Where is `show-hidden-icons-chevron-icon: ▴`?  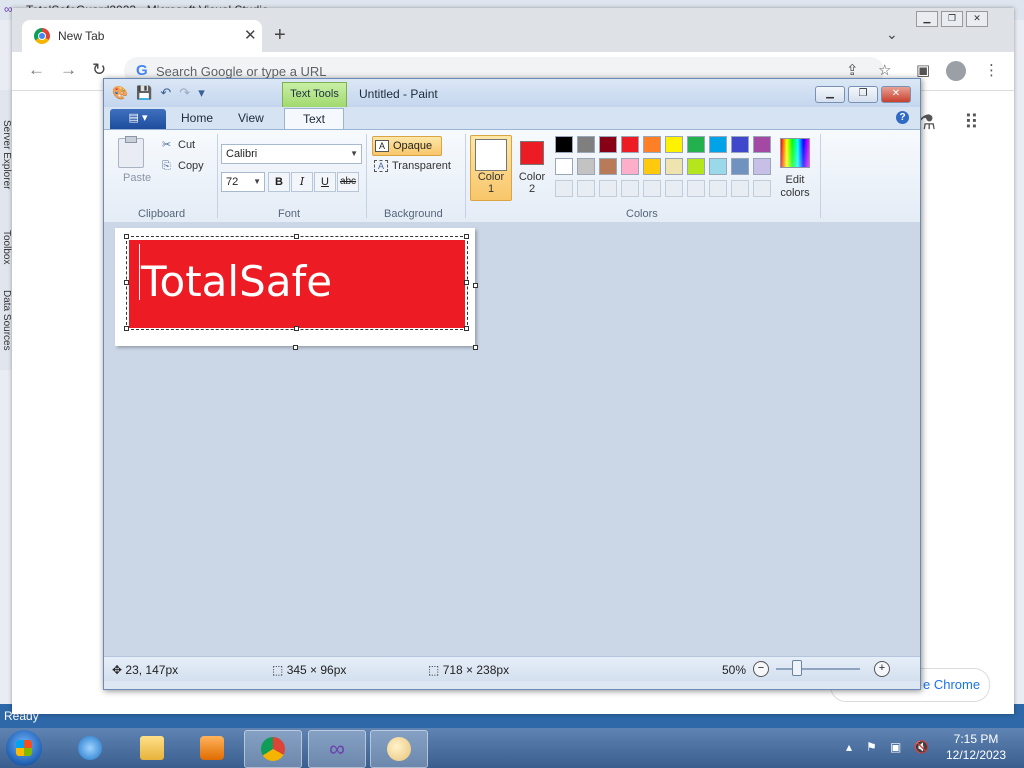
show-hidden-icons-chevron-icon: ▴ is located at coordinates (849, 747).